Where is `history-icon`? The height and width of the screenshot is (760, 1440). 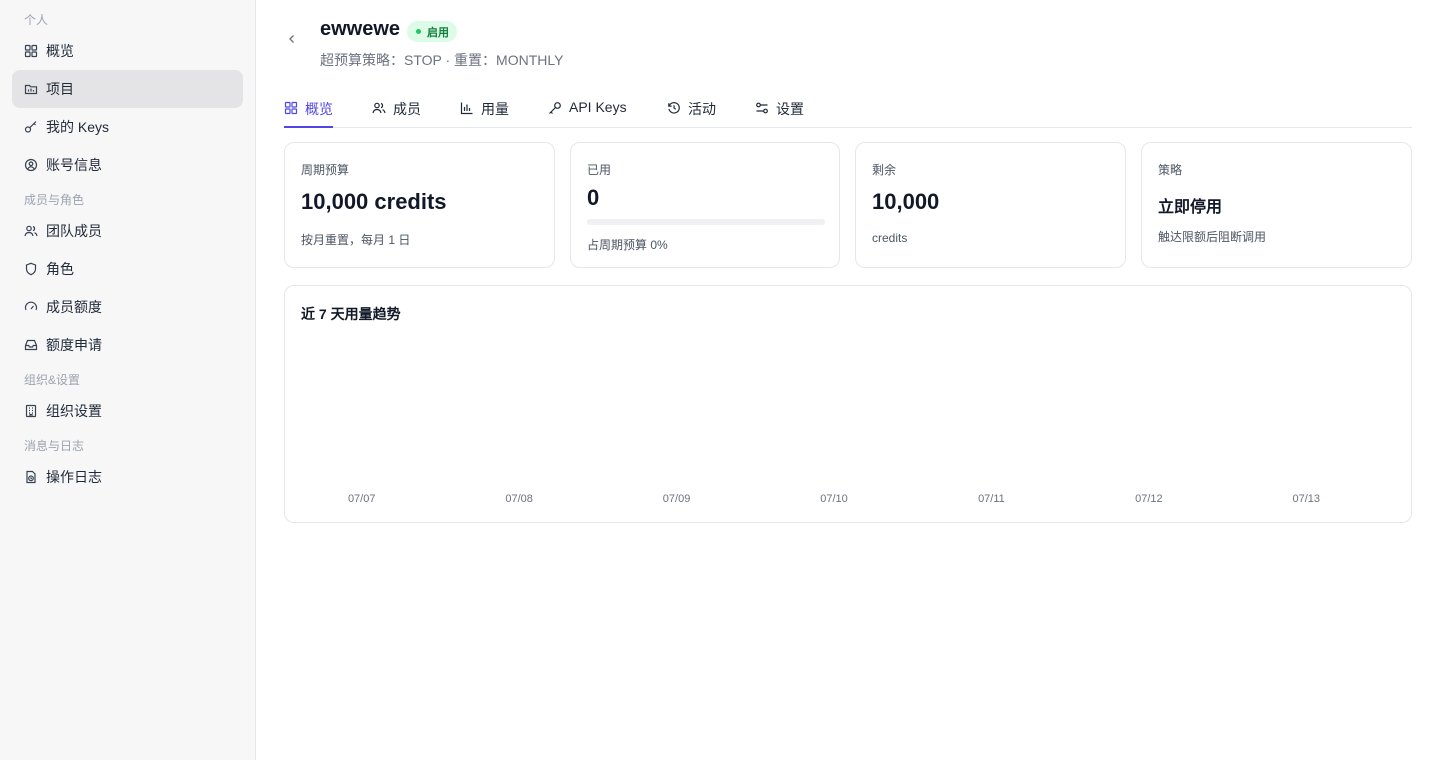
history-icon is located at coordinates (674, 108).